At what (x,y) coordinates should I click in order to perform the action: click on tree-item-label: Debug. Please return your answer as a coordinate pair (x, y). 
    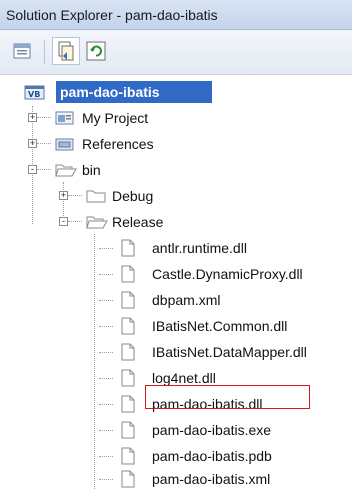
    Looking at the image, I should click on (133, 196).